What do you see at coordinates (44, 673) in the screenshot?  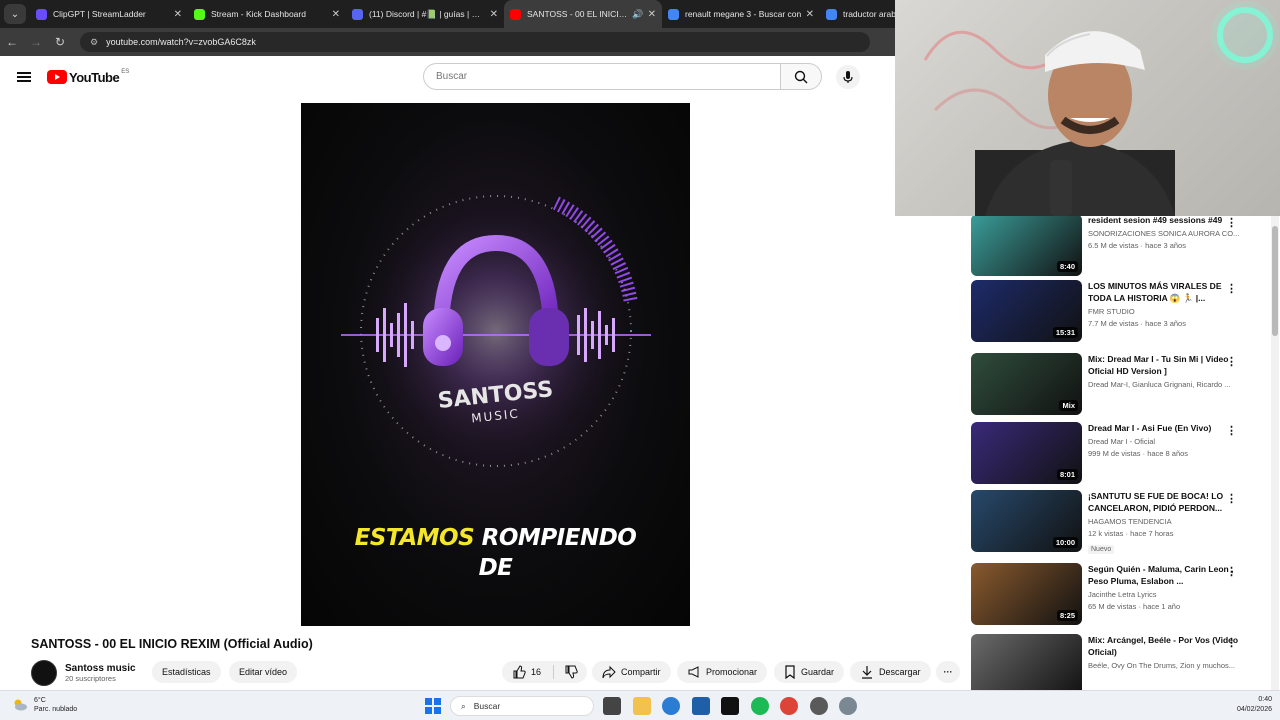 I see `channel-avatar` at bounding box center [44, 673].